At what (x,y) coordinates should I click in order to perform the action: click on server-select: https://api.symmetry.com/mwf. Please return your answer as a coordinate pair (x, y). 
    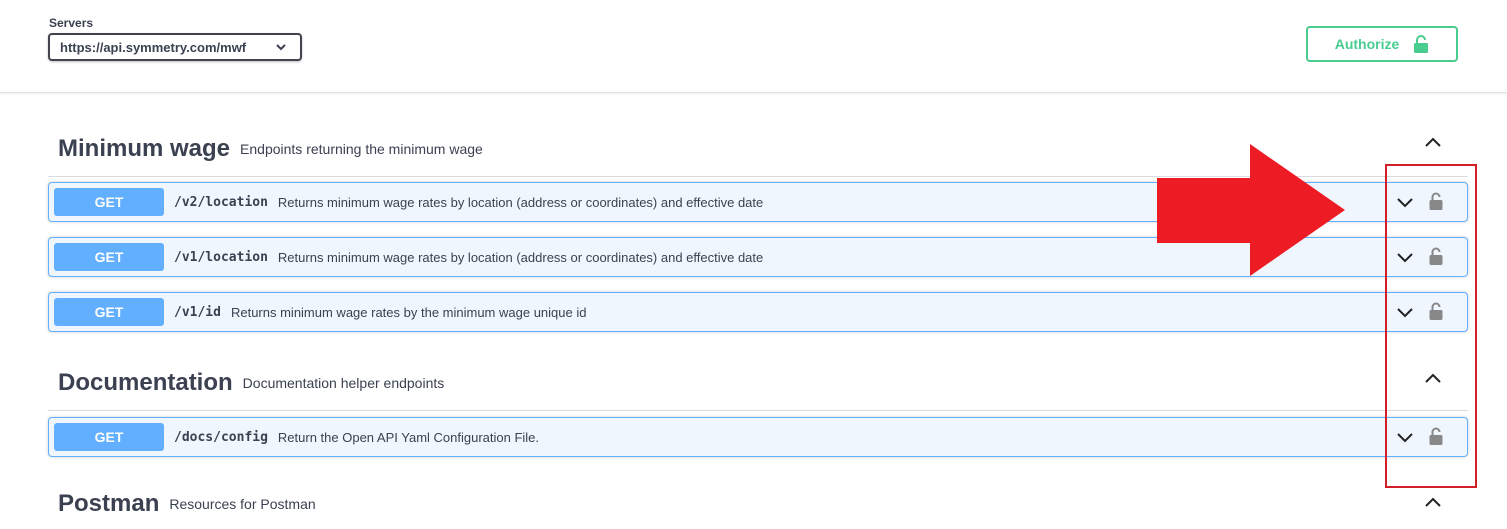
    Looking at the image, I should click on (175, 47).